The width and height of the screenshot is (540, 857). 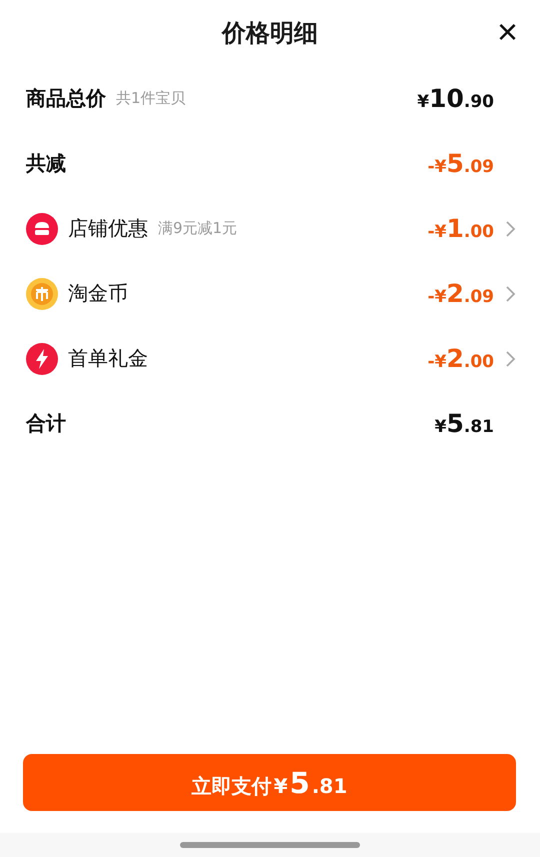 I want to click on price-amount: ¥5.81, so click(x=464, y=423).